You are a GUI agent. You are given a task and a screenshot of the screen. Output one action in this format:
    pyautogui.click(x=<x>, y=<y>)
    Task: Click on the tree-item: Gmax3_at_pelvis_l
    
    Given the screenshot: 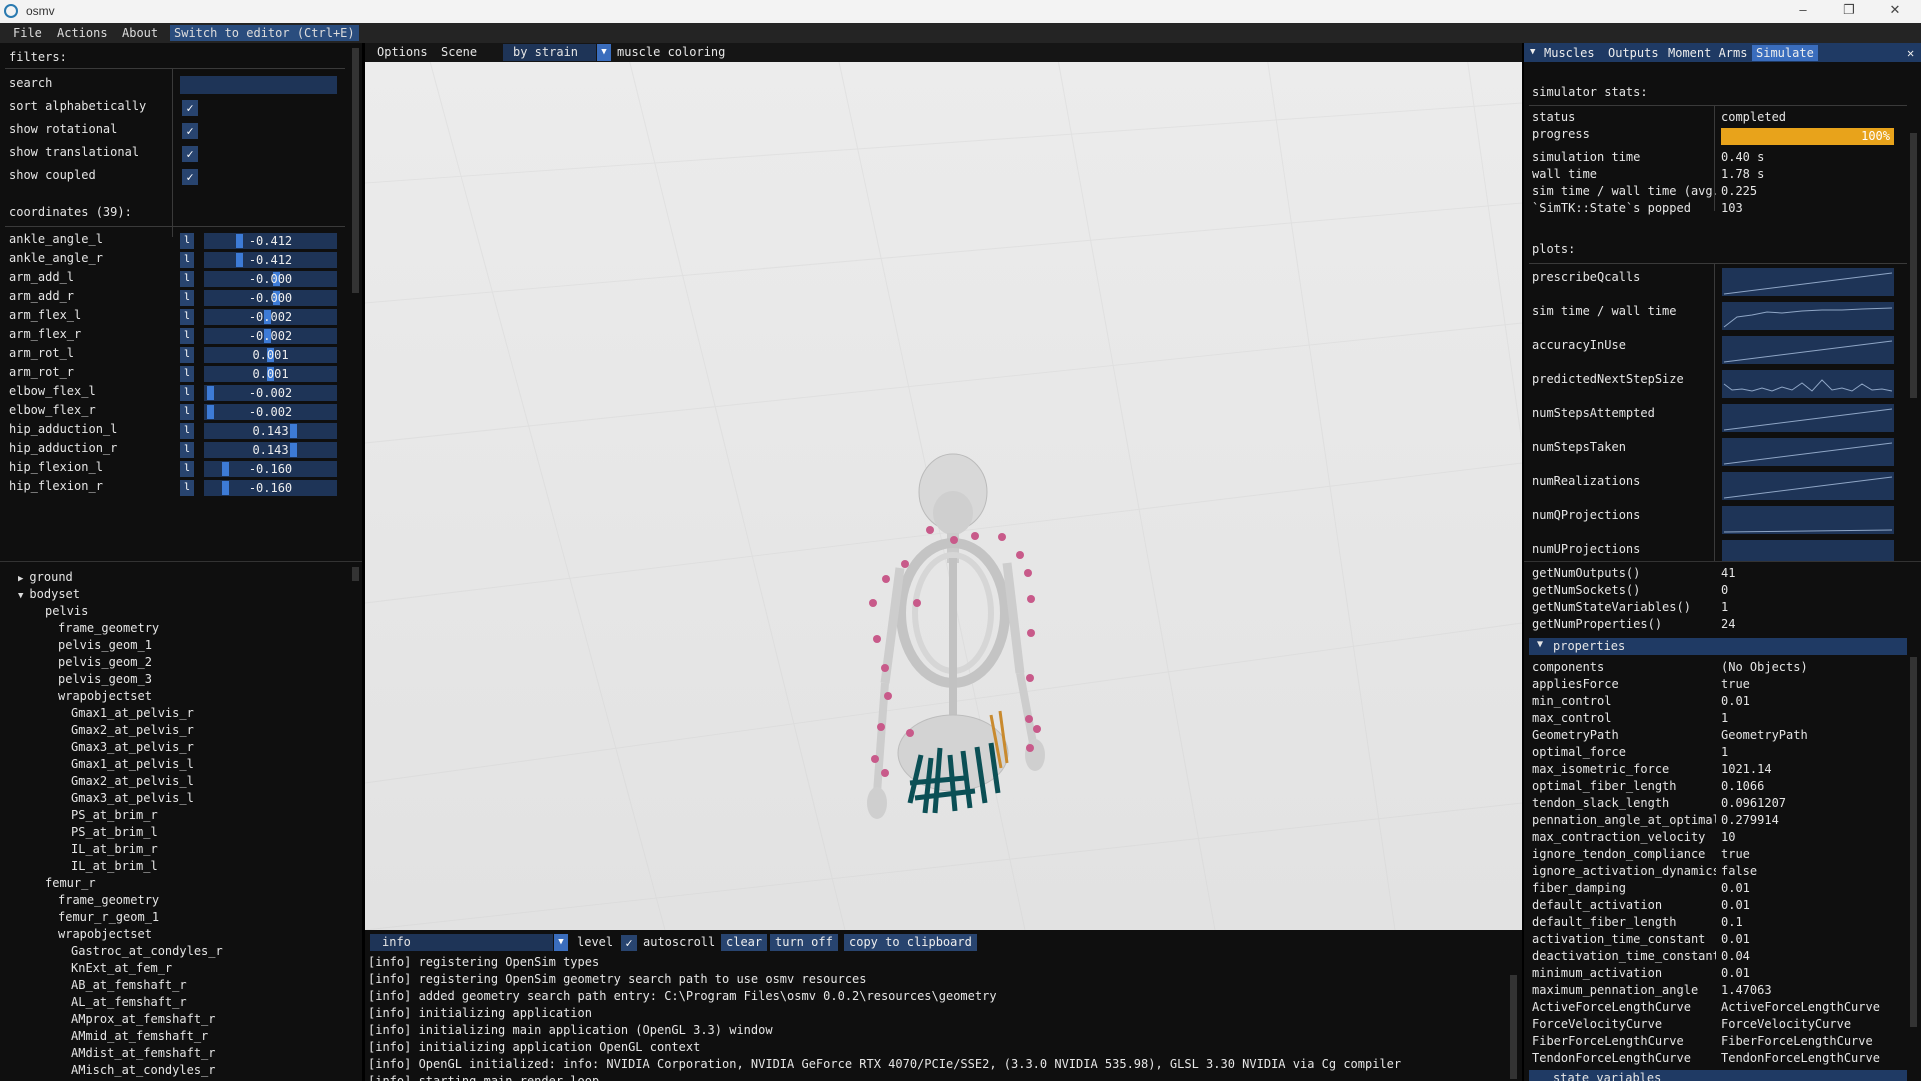 What is the action you would take?
    pyautogui.click(x=132, y=798)
    